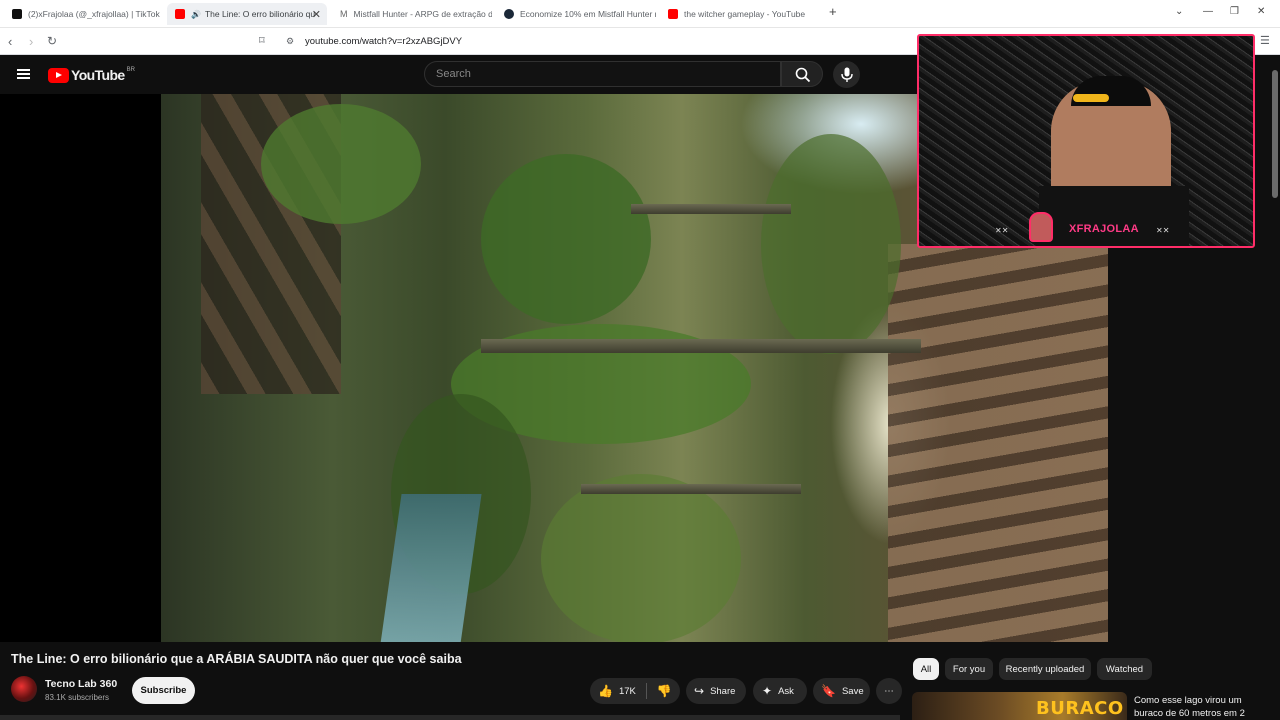 The width and height of the screenshot is (1280, 720). Describe the element at coordinates (1114, 216) in the screenshot. I see `hoodie` at that location.